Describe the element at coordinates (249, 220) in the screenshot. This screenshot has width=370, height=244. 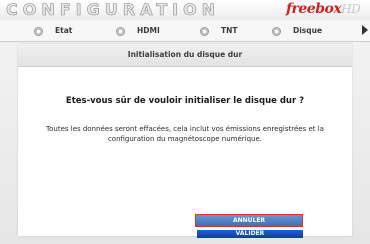
I see `cancel-button: ANNULER` at that location.